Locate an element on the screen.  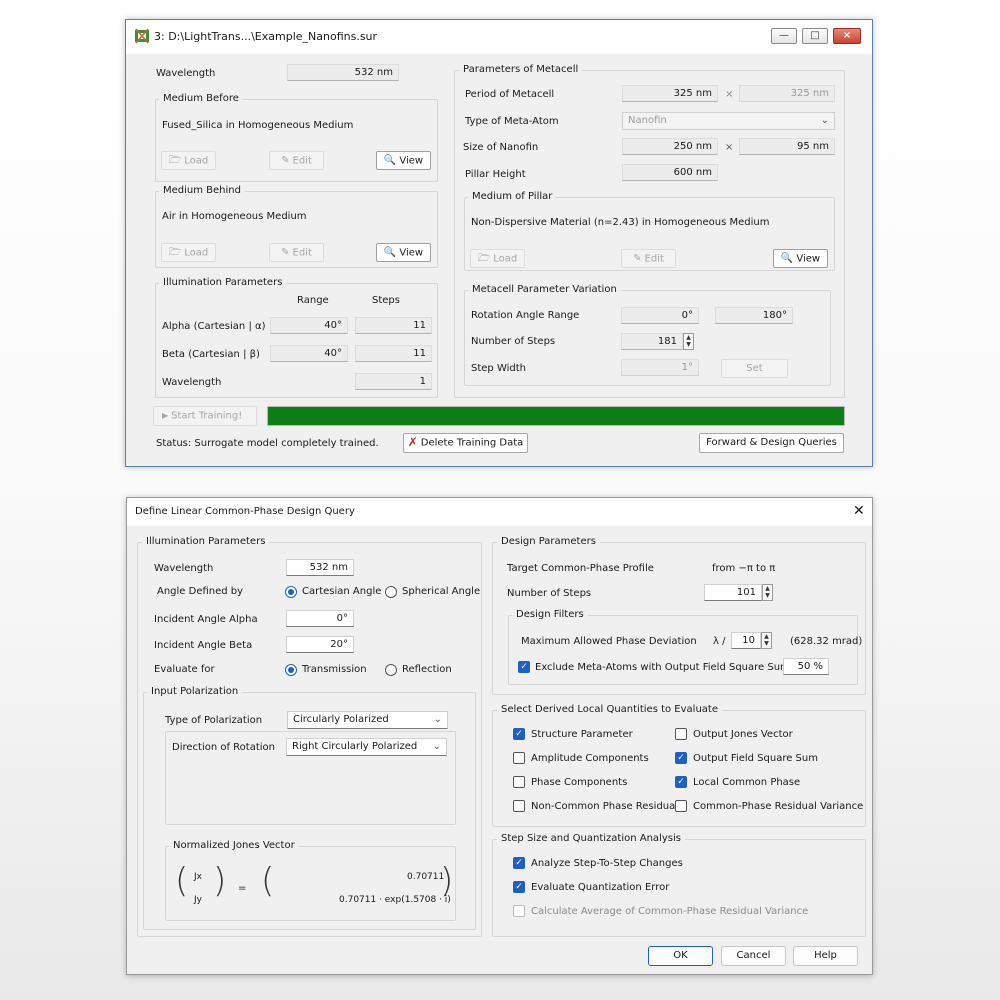
local-common-phase-label: Local Common Phase is located at coordinates (747, 782).